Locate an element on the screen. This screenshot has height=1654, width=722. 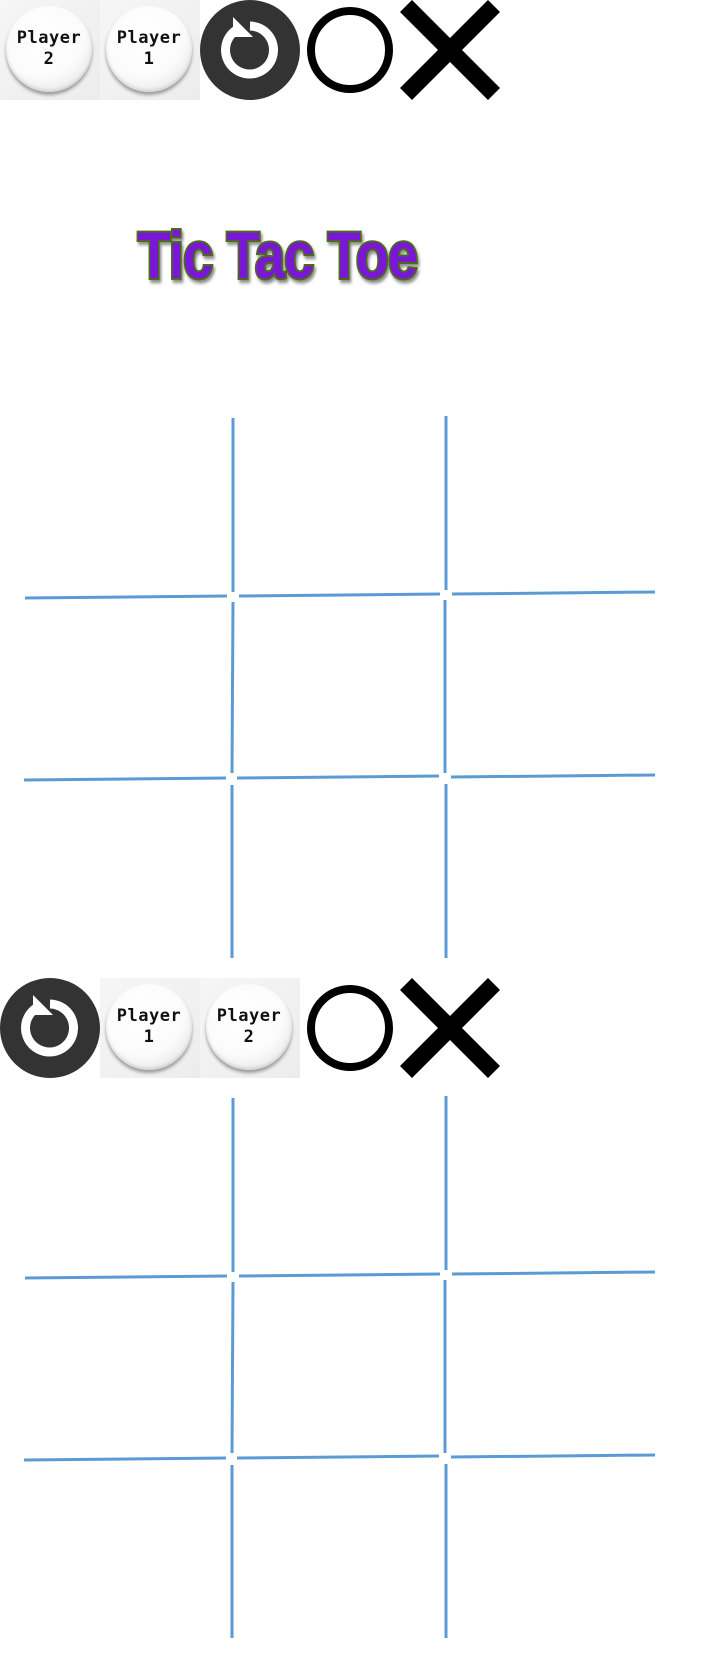
game-title-text: Tic Tac Toe is located at coordinates (278, 255).